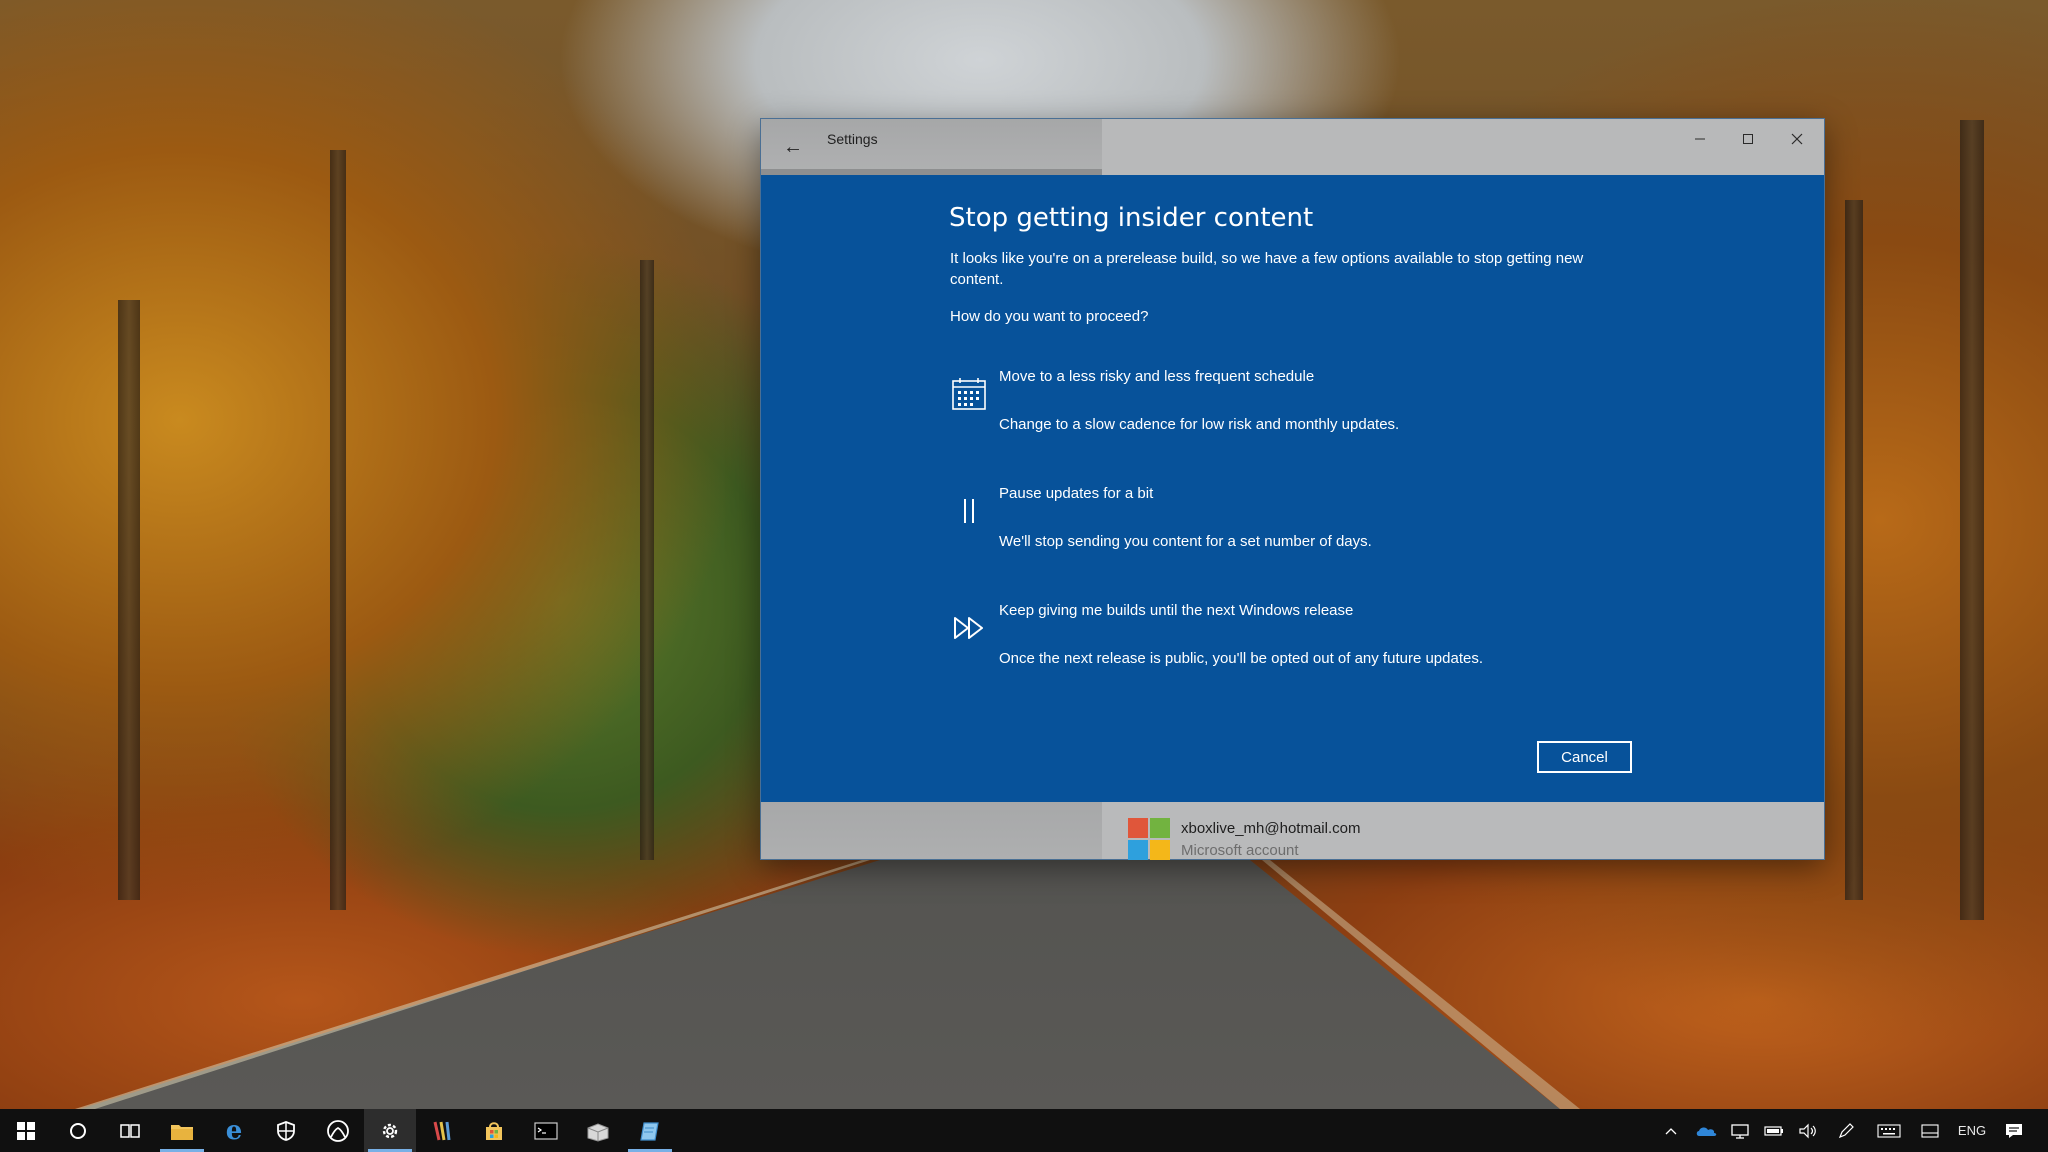 This screenshot has width=2048, height=1152. I want to click on tray-pen-workspace, so click(1846, 1130).